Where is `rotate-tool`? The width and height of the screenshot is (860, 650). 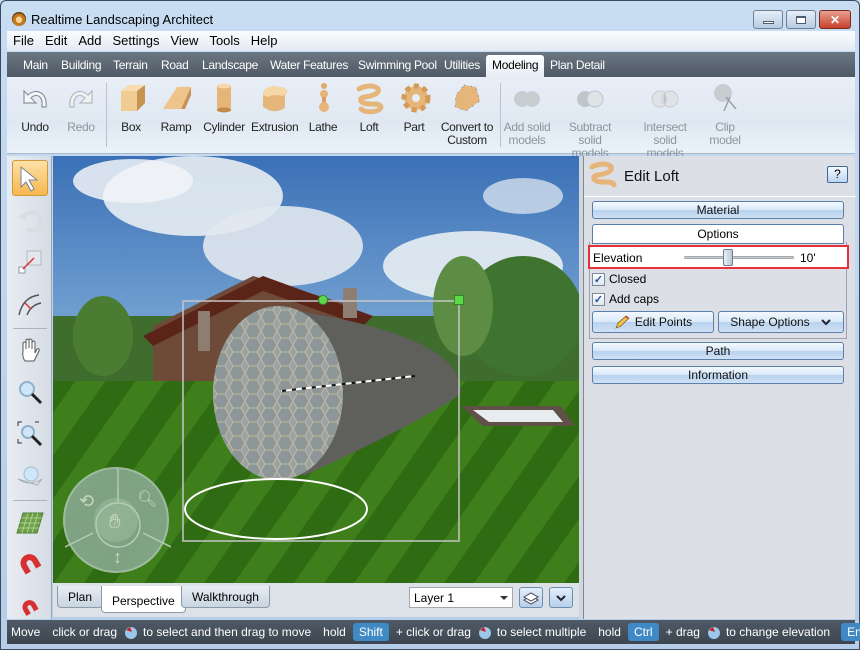
rotate-tool is located at coordinates (30, 220).